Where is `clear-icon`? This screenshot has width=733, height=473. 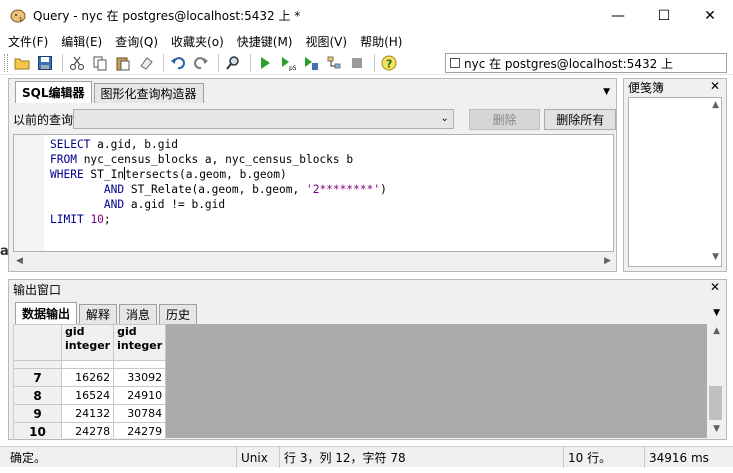 clear-icon is located at coordinates (146, 63).